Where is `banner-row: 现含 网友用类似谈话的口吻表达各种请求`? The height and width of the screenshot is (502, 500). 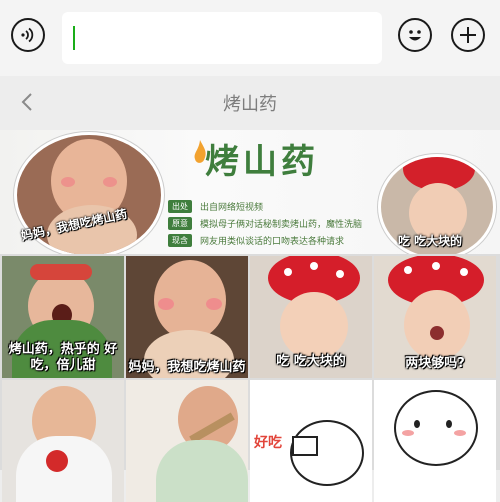
banner-row: 现含 网友用类似谈话的口吻表达各种请求 is located at coordinates (256, 240).